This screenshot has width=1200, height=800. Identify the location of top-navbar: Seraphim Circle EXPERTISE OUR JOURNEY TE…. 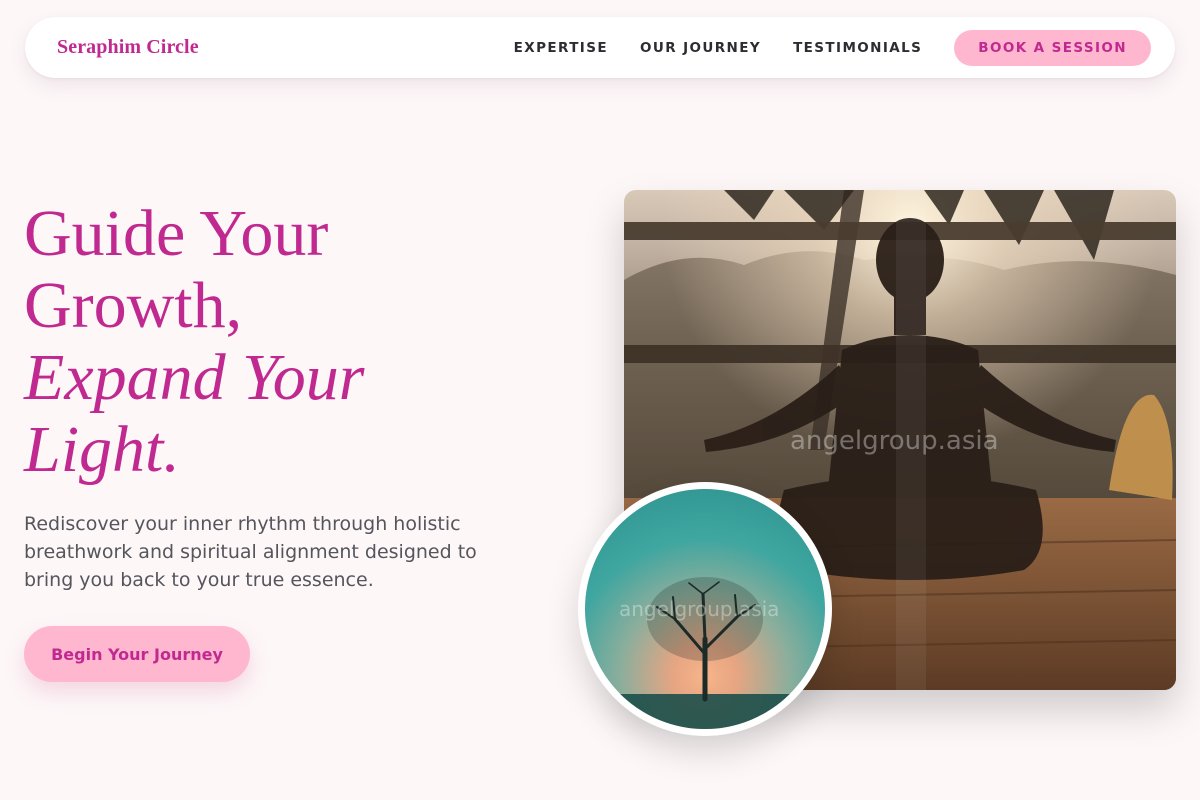
(600, 47).